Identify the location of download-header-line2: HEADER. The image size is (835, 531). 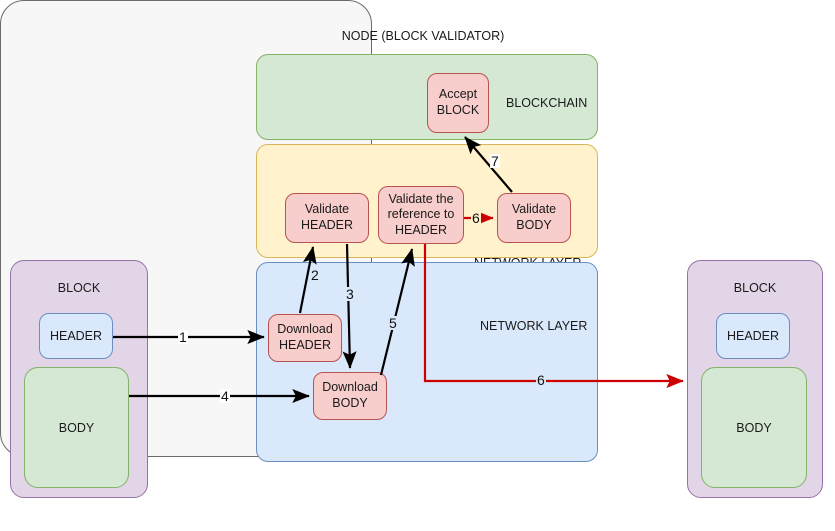
(305, 345).